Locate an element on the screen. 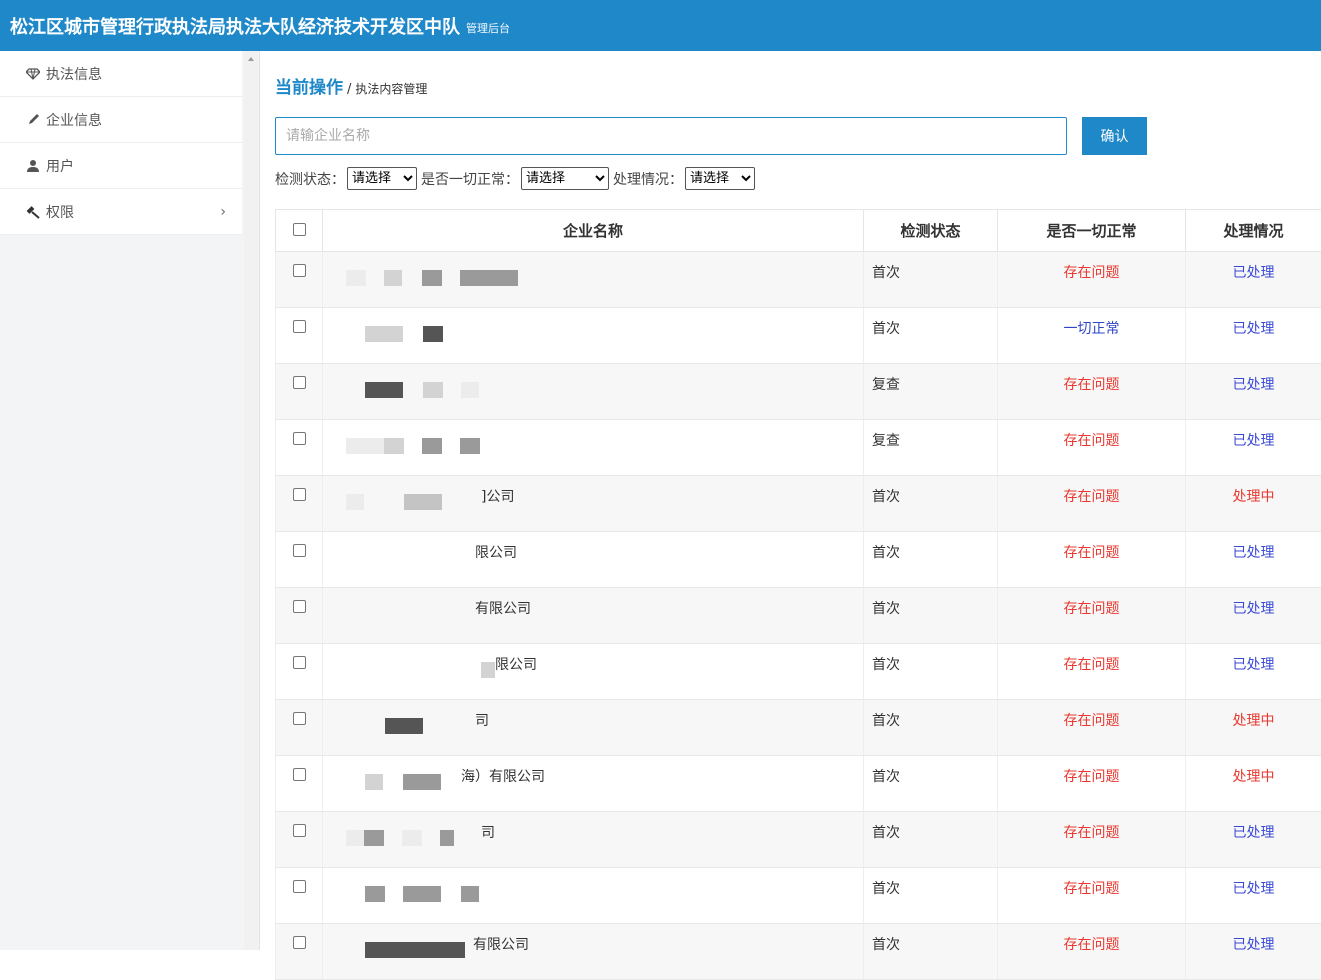 The width and height of the screenshot is (1321, 980). chevron-right-icon: › is located at coordinates (223, 212).